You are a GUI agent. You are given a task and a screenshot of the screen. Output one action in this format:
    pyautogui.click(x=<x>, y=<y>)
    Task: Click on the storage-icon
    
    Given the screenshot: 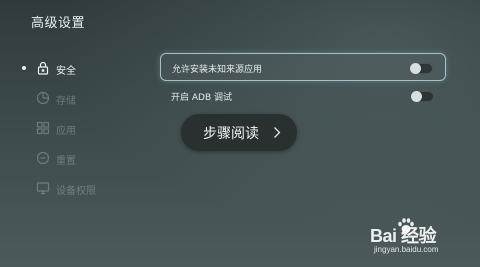 What is the action you would take?
    pyautogui.click(x=43, y=98)
    